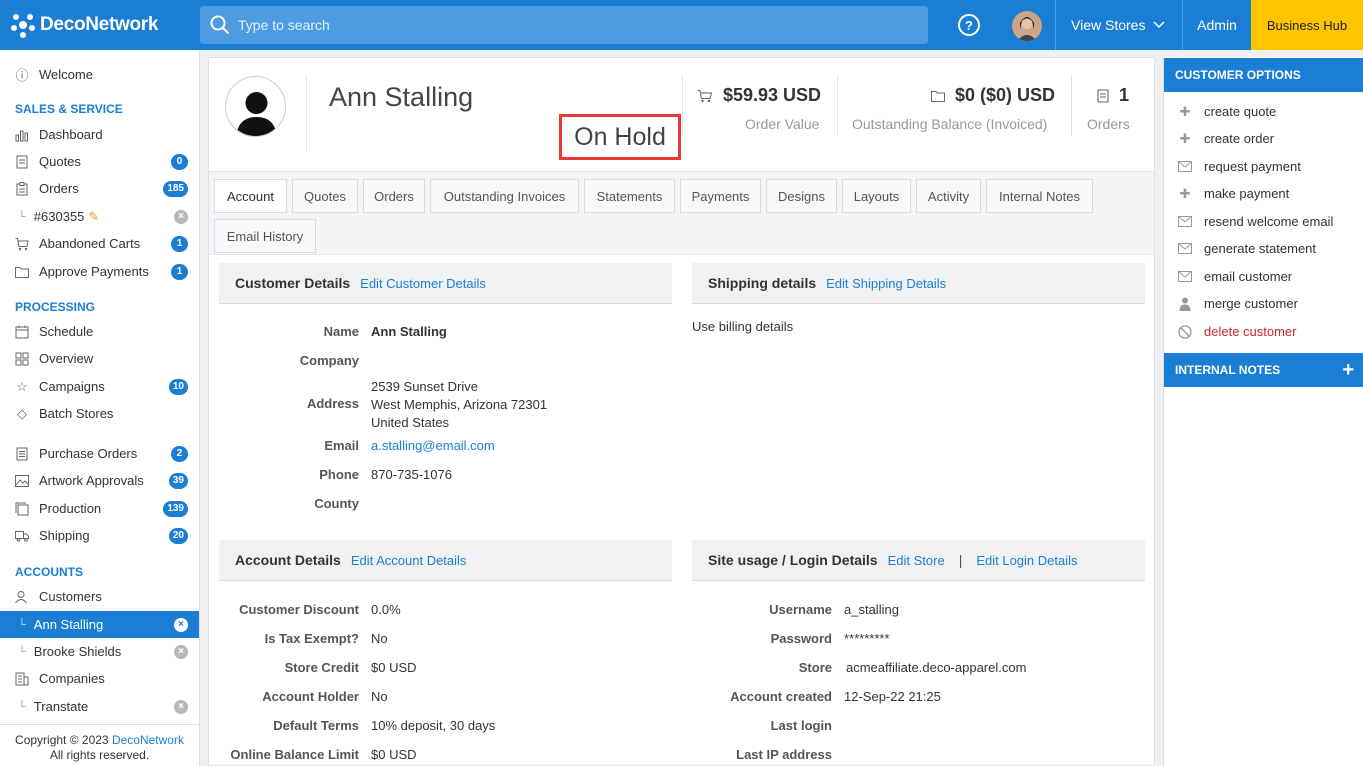 The width and height of the screenshot is (1363, 766). What do you see at coordinates (69, 109) in the screenshot?
I see `section-heading-sales: SALES & SERVICE` at bounding box center [69, 109].